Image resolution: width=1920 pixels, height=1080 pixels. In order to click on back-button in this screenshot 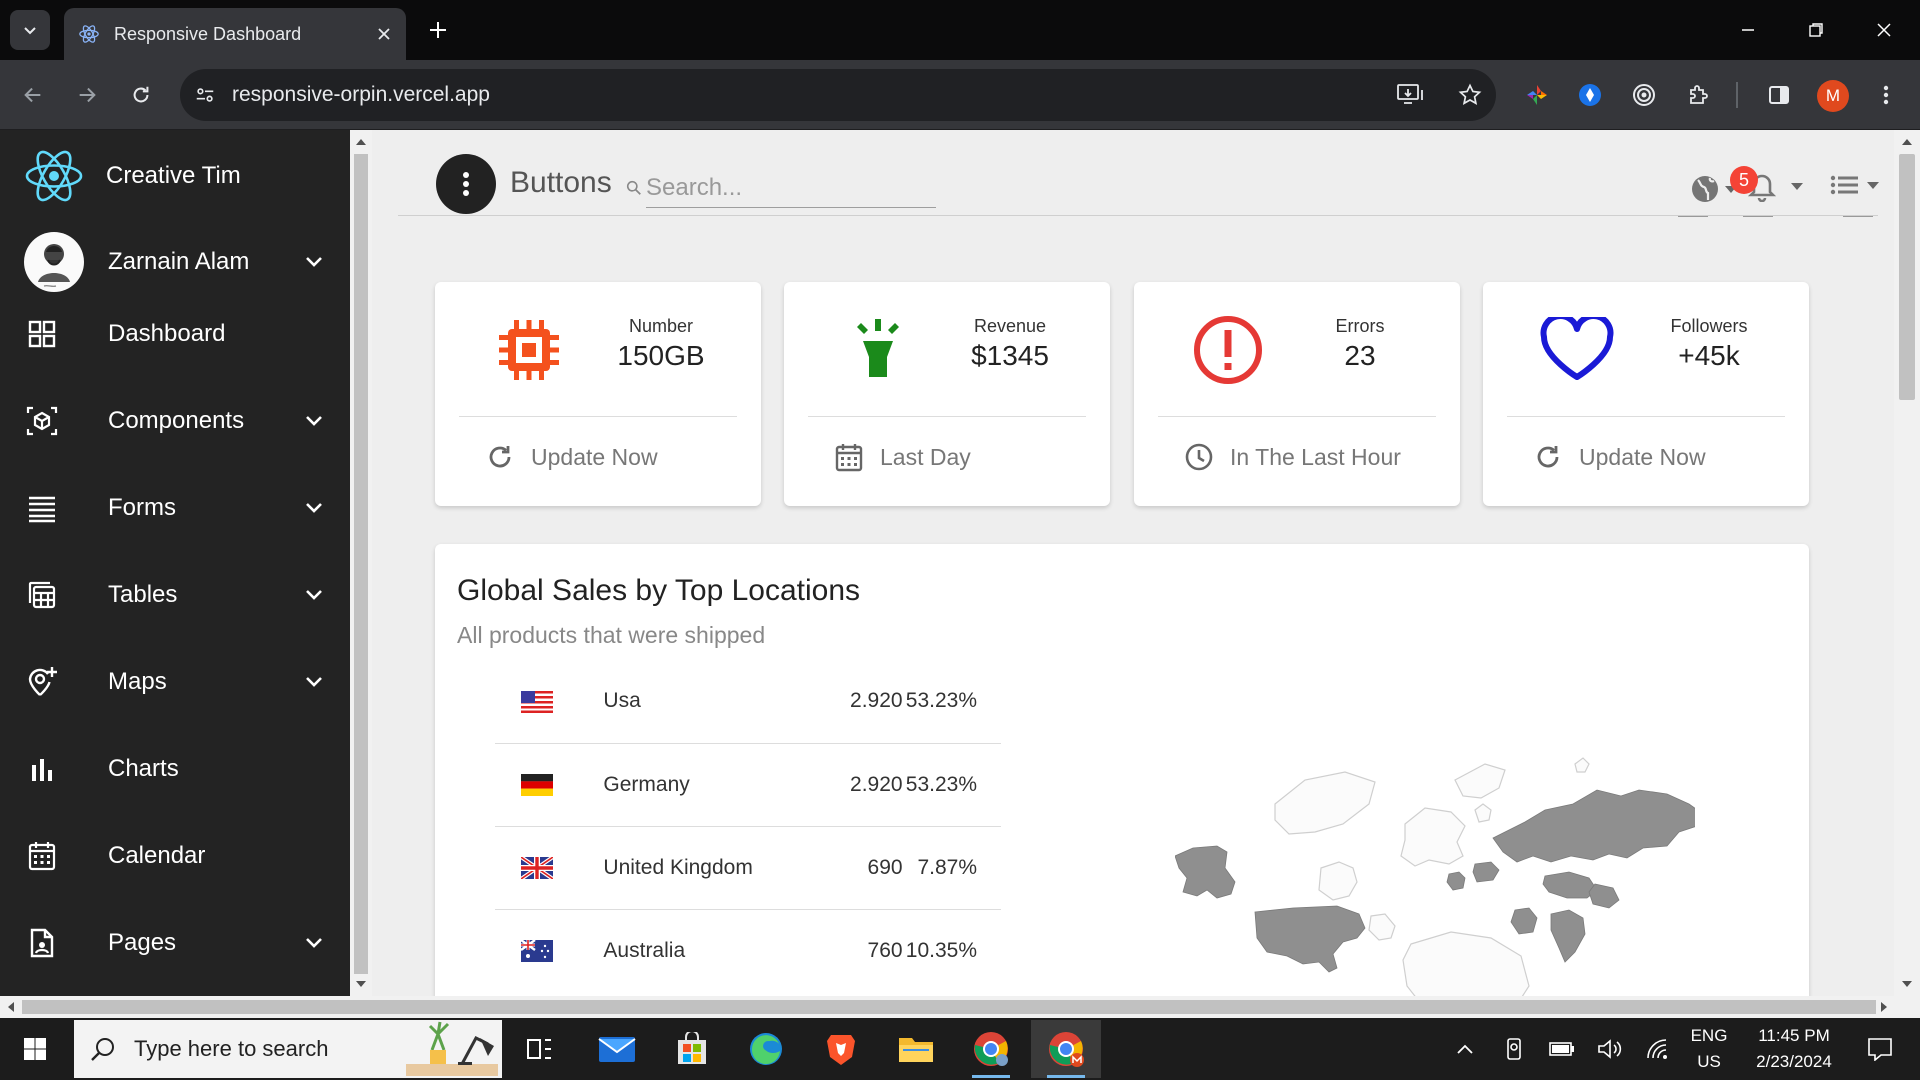, I will do `click(33, 95)`.